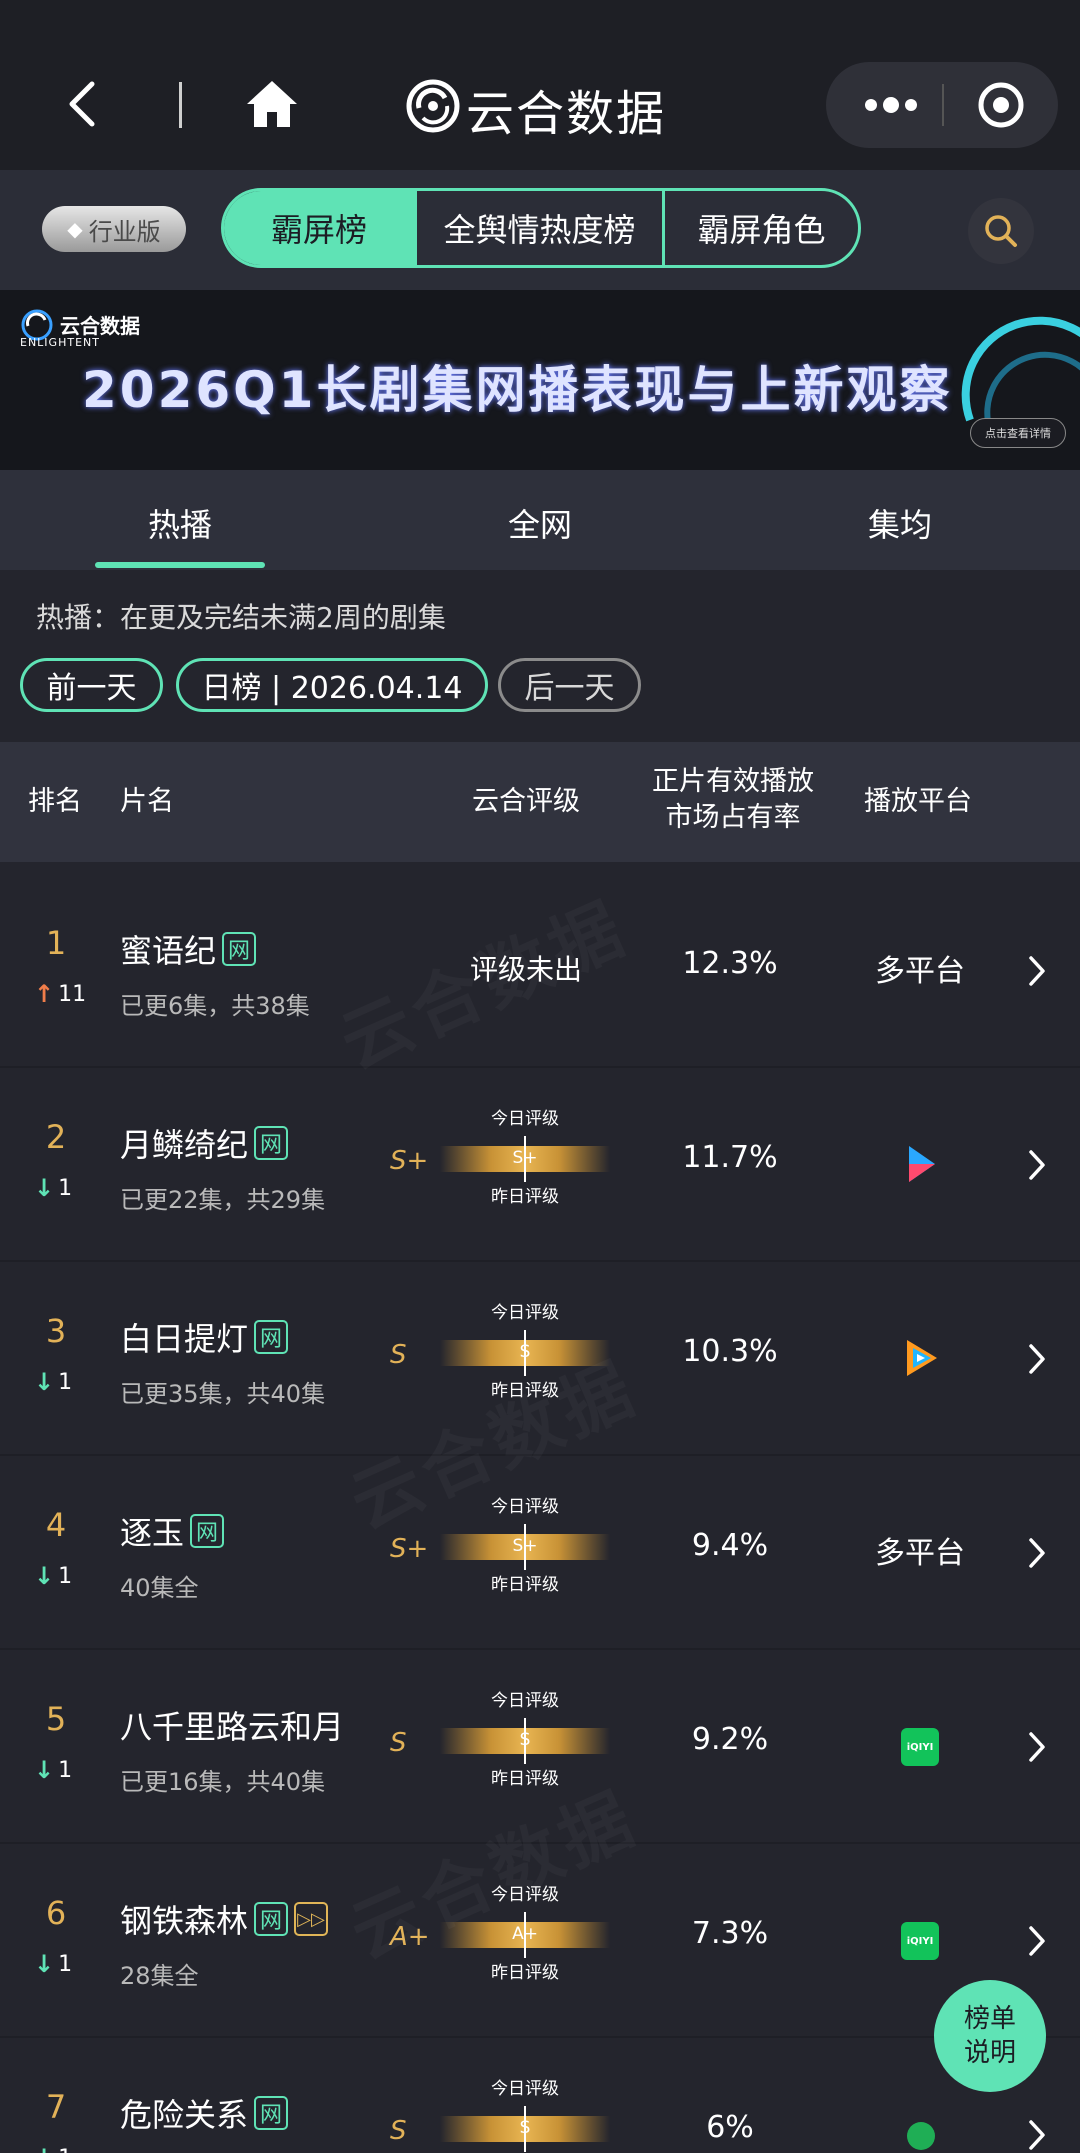  I want to click on show-title: 八千里路云和月, so click(232, 1727).